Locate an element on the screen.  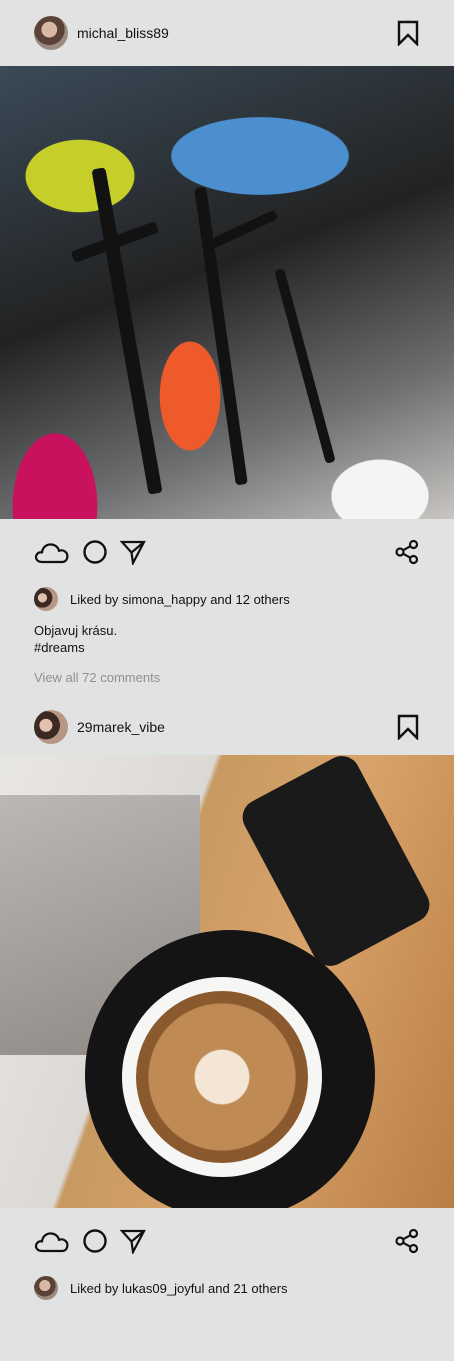
likes-text: Liked by lukas09_joyful and 21 others is located at coordinates (179, 1288).